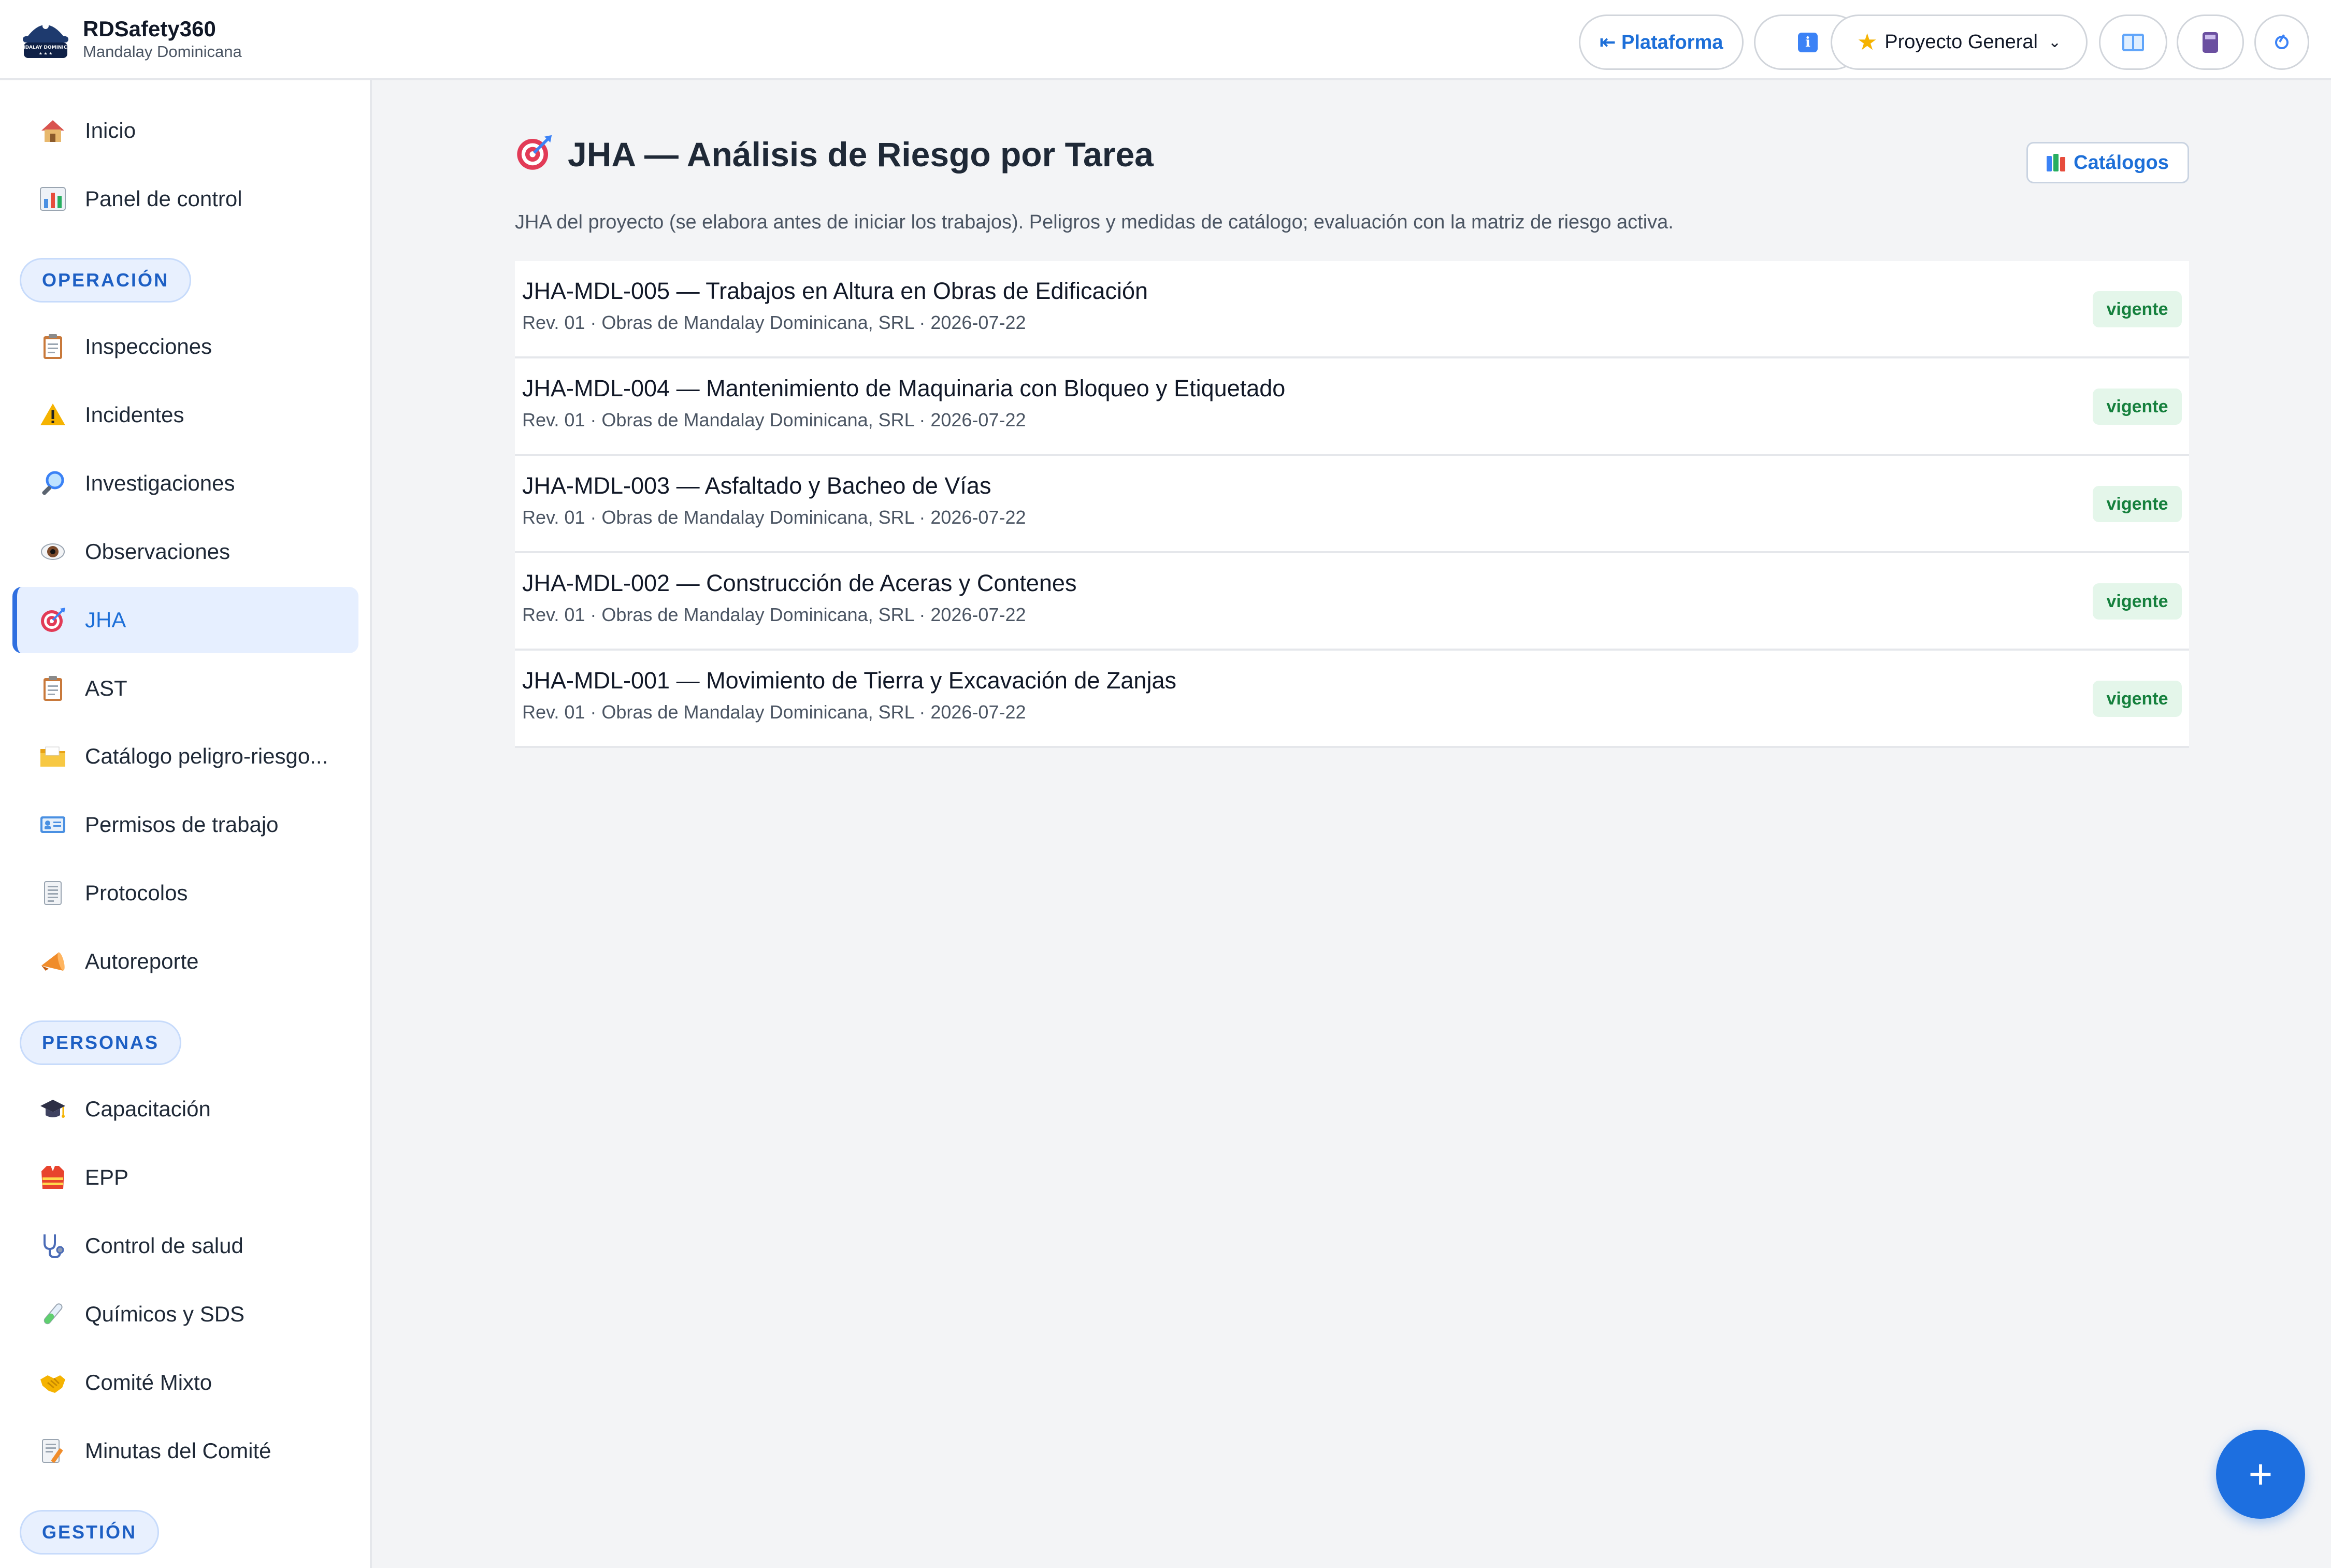  I want to click on calculator-button, so click(2210, 42).